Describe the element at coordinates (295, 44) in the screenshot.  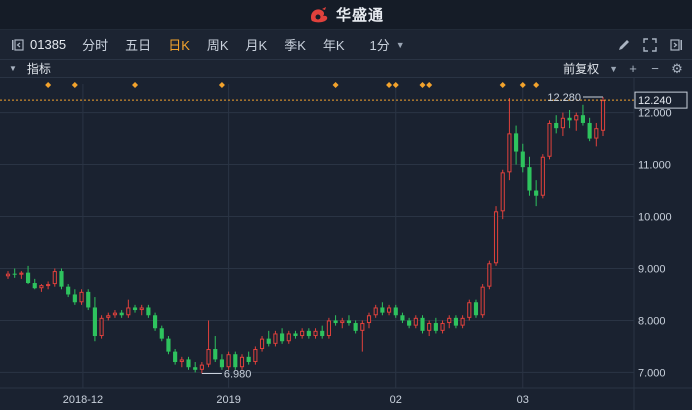
I see `tab-quarterly-k: 季K` at that location.